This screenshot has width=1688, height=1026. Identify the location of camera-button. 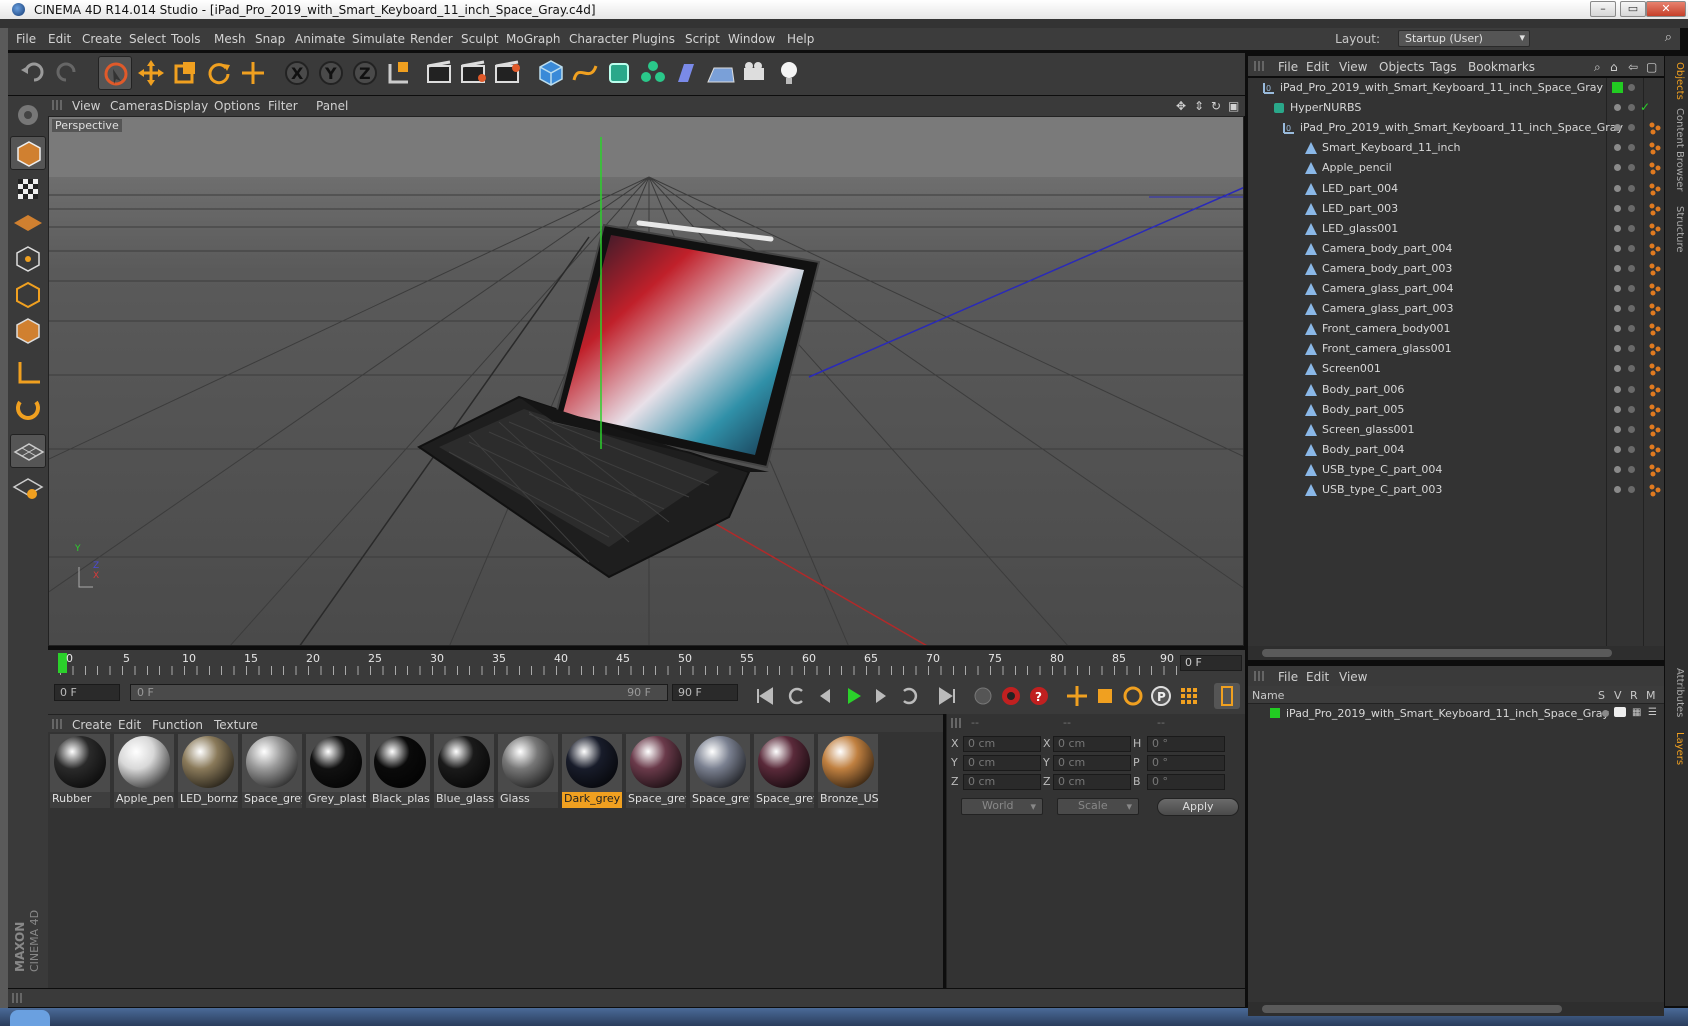
(755, 73).